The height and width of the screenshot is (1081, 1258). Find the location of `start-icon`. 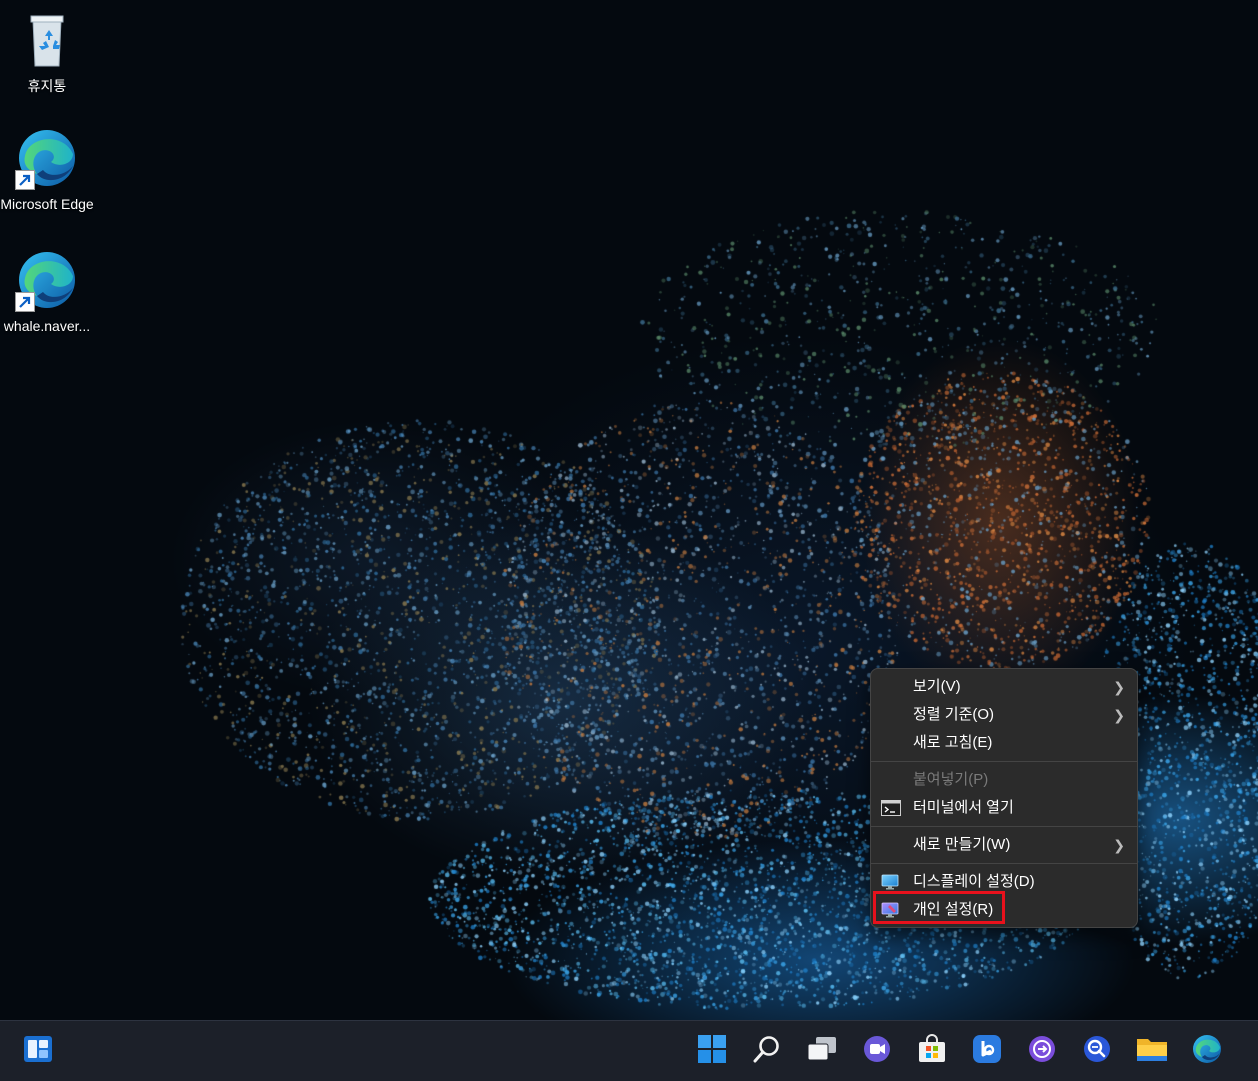

start-icon is located at coordinates (712, 1051).